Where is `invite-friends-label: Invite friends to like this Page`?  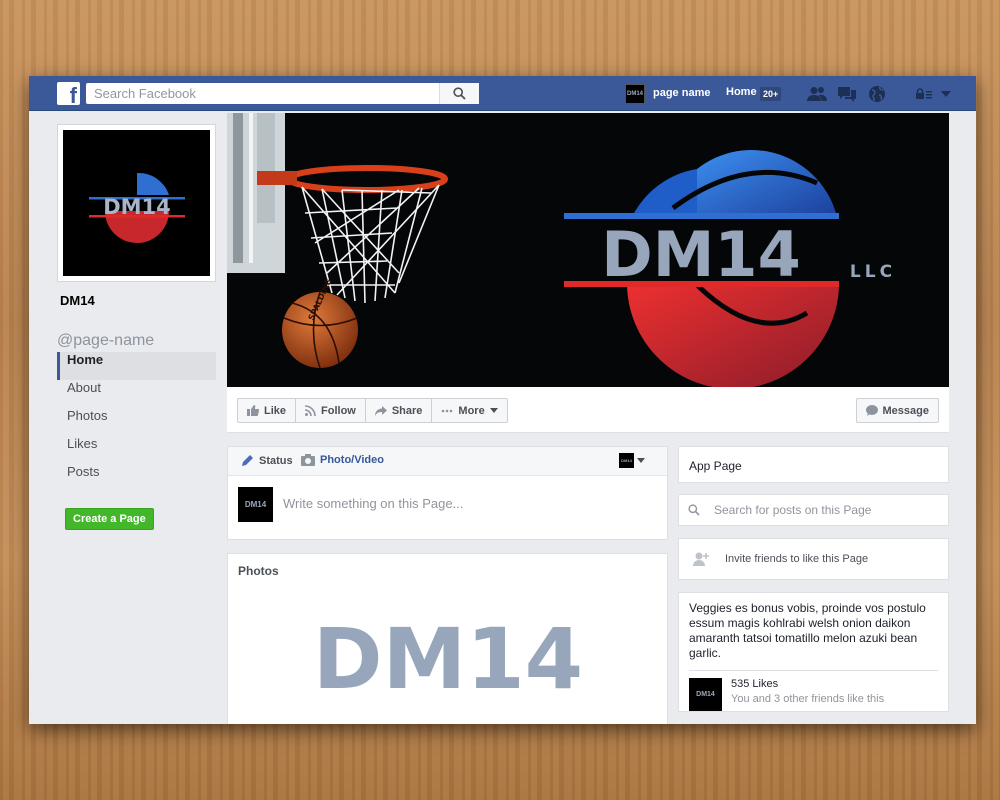 invite-friends-label: Invite friends to like this Page is located at coordinates (797, 559).